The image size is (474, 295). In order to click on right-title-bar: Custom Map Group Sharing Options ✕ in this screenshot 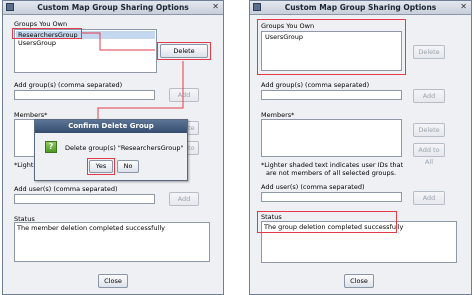, I will do `click(360, 8)`.